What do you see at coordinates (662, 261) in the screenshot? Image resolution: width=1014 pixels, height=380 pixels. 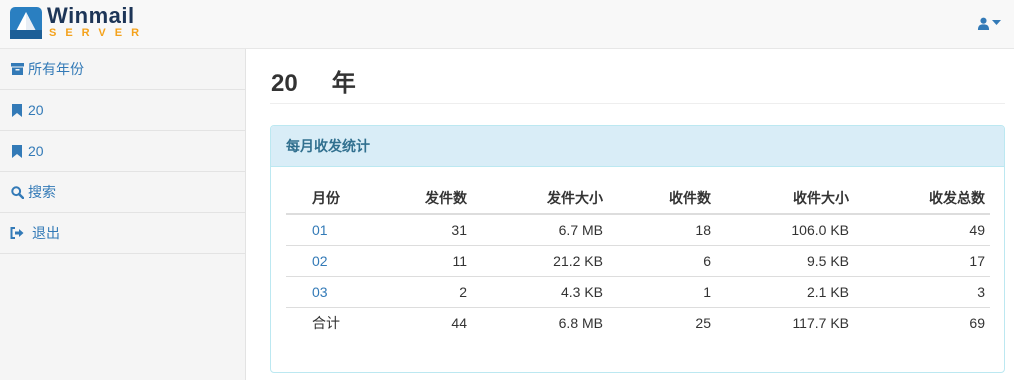 I see `received-count-cell: 6` at bounding box center [662, 261].